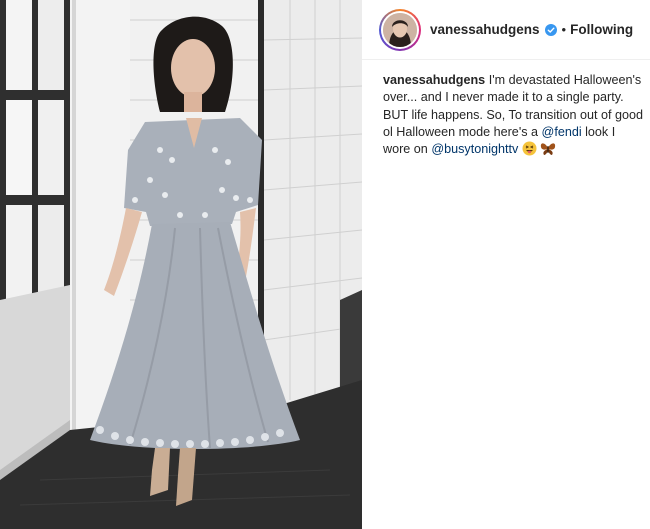 The image size is (650, 529). Describe the element at coordinates (550, 29) in the screenshot. I see `verified-badge-icon` at that location.